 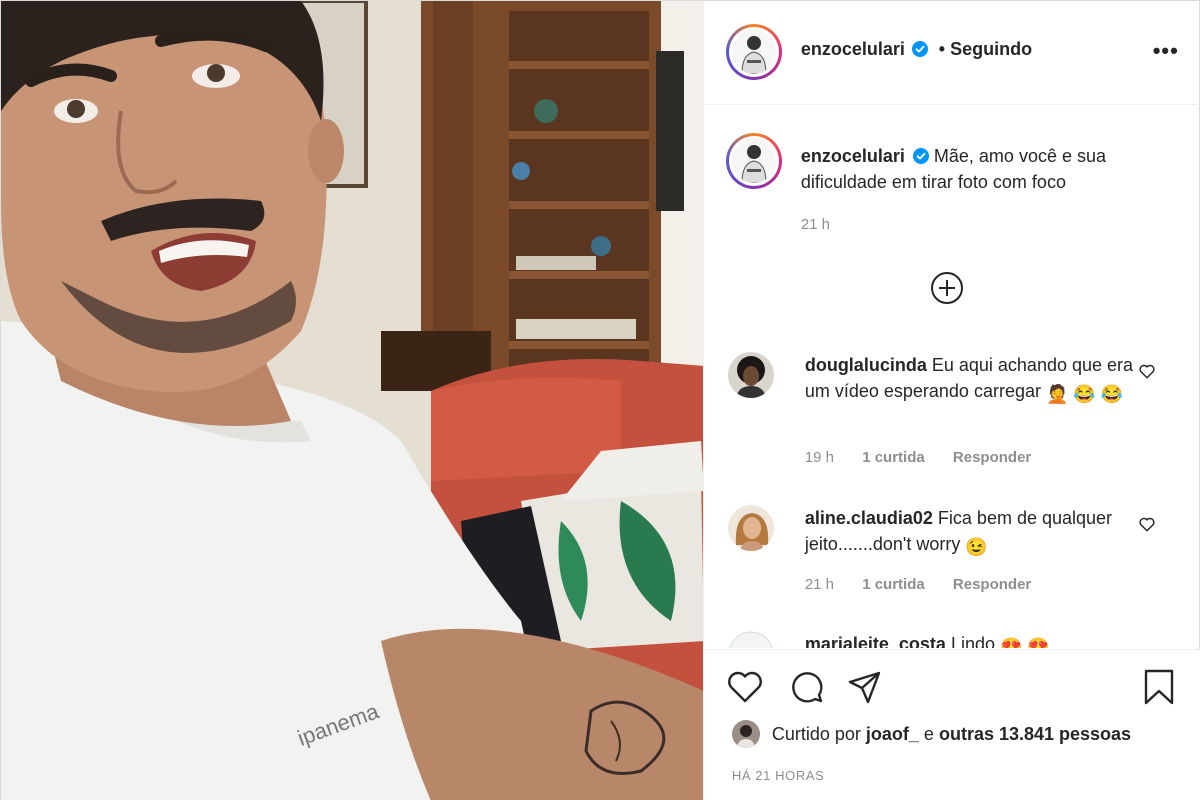 I want to click on comment-text: Lindo, so click(x=972, y=641).